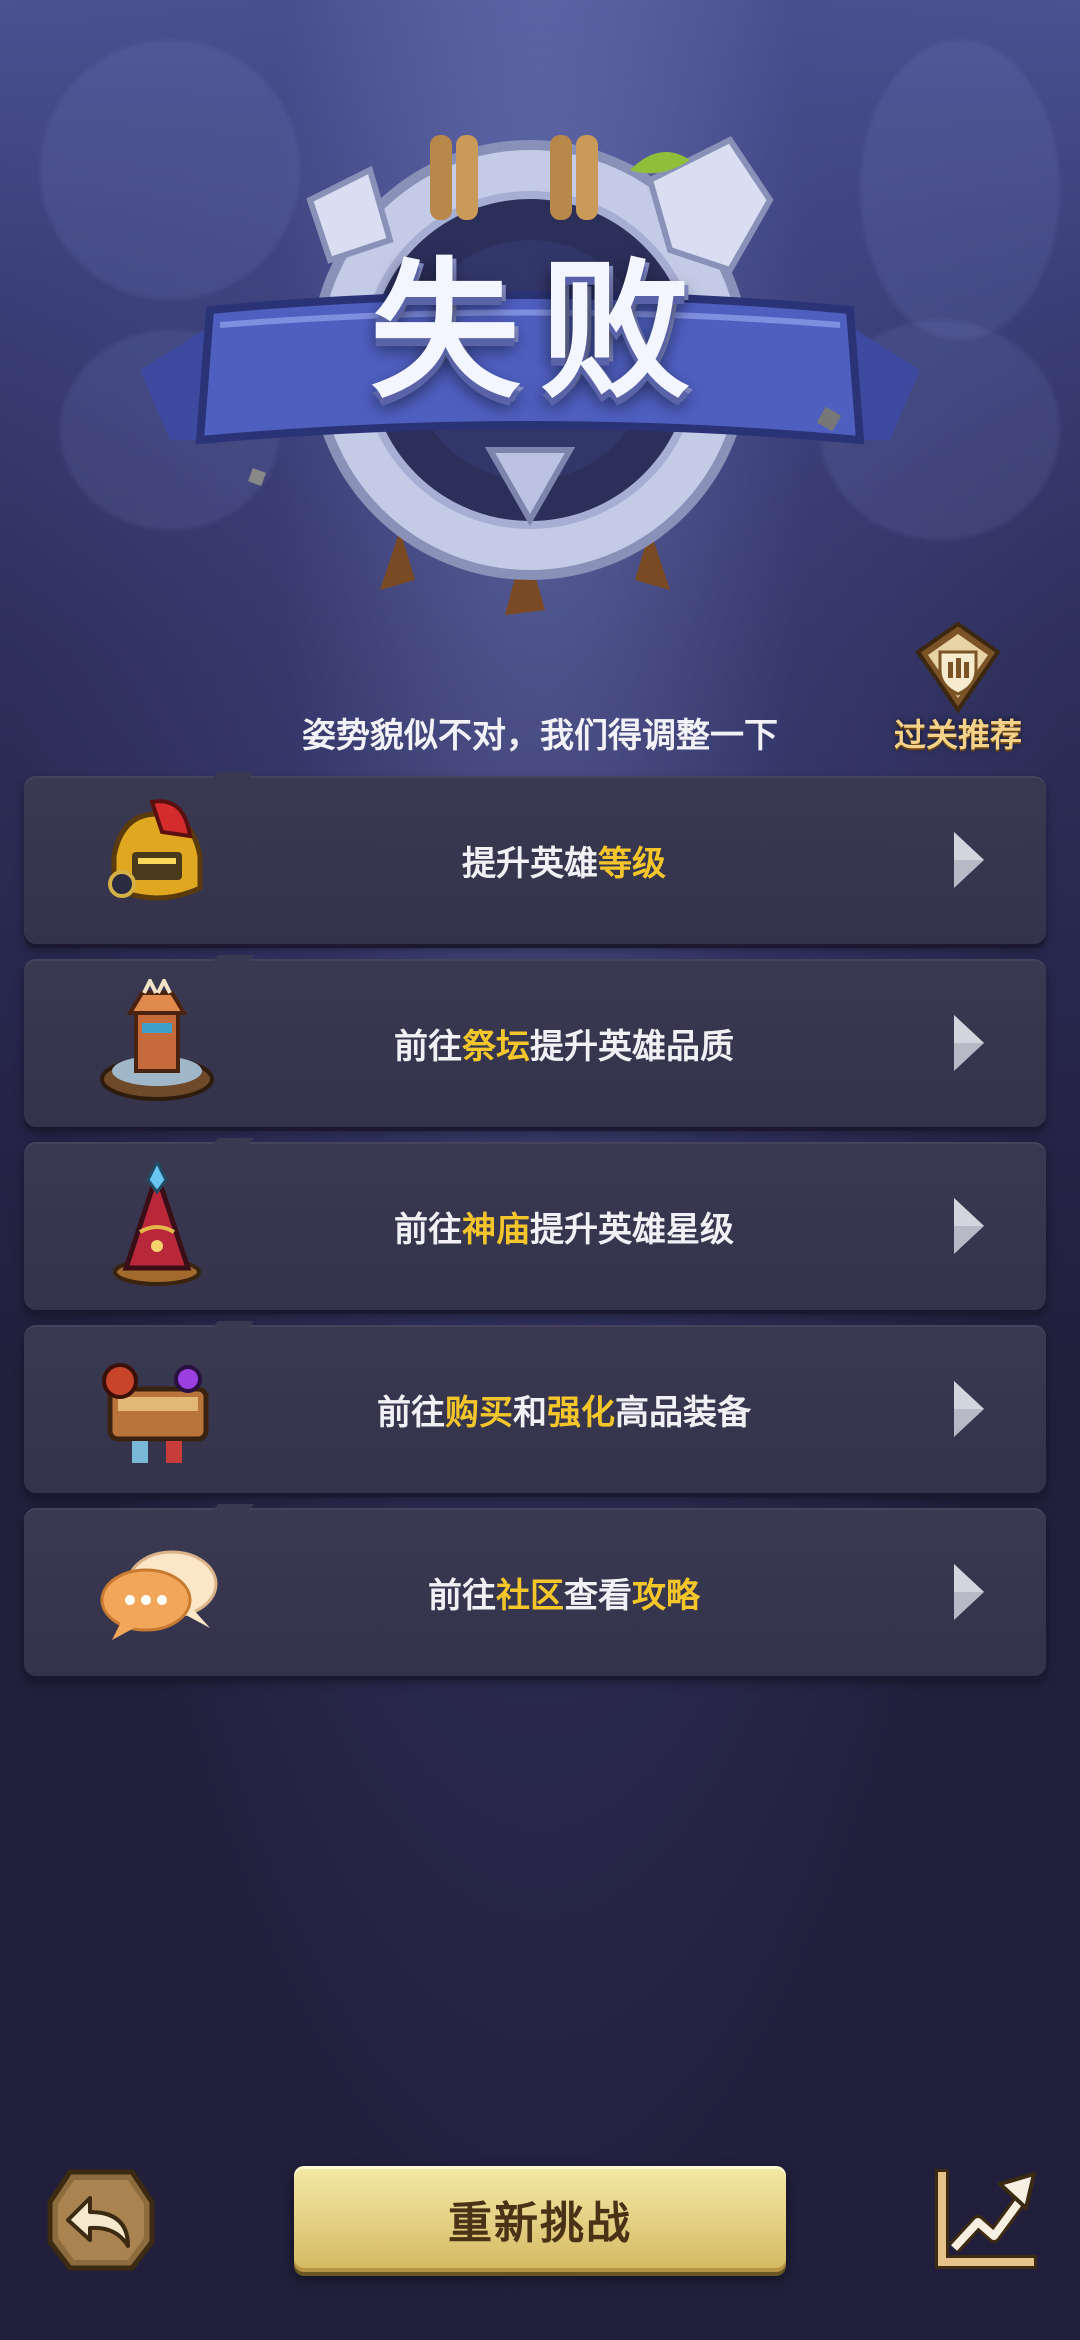 Image resolution: width=1080 pixels, height=2340 pixels. I want to click on page-title: 失败, so click(539, 332).